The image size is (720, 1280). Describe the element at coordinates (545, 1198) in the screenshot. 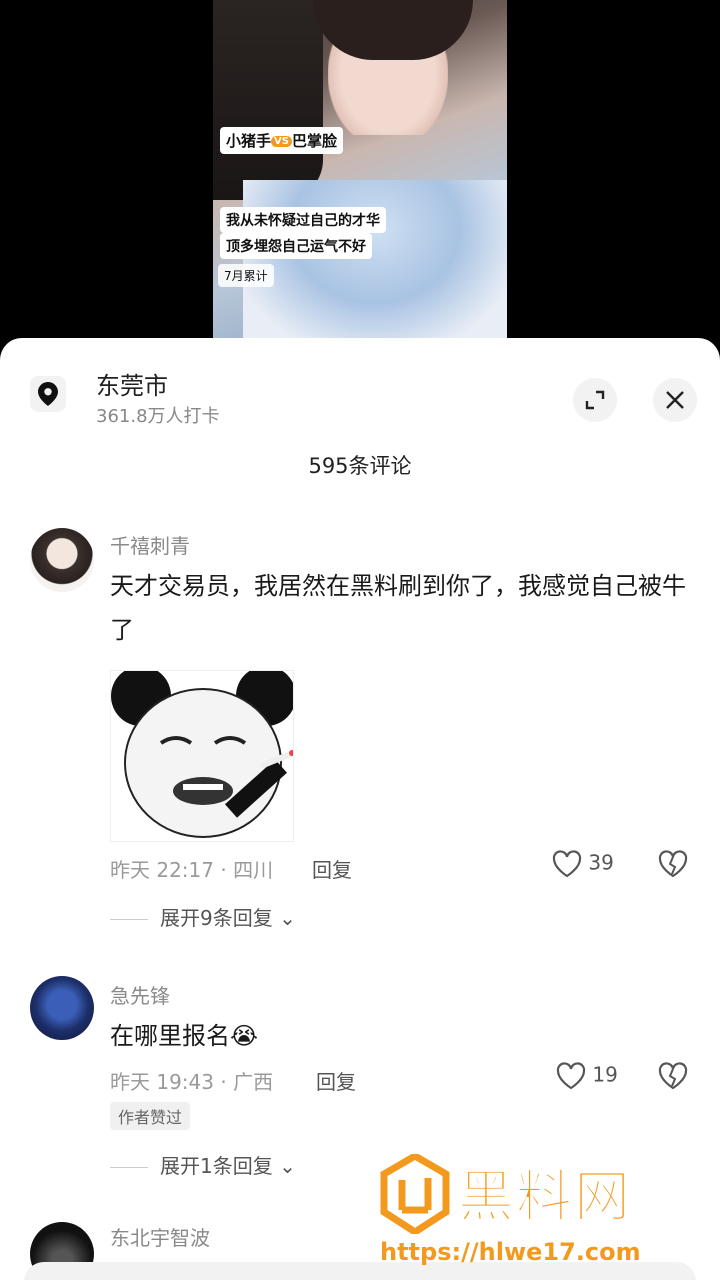

I see `watermark-title: 黑料网` at that location.